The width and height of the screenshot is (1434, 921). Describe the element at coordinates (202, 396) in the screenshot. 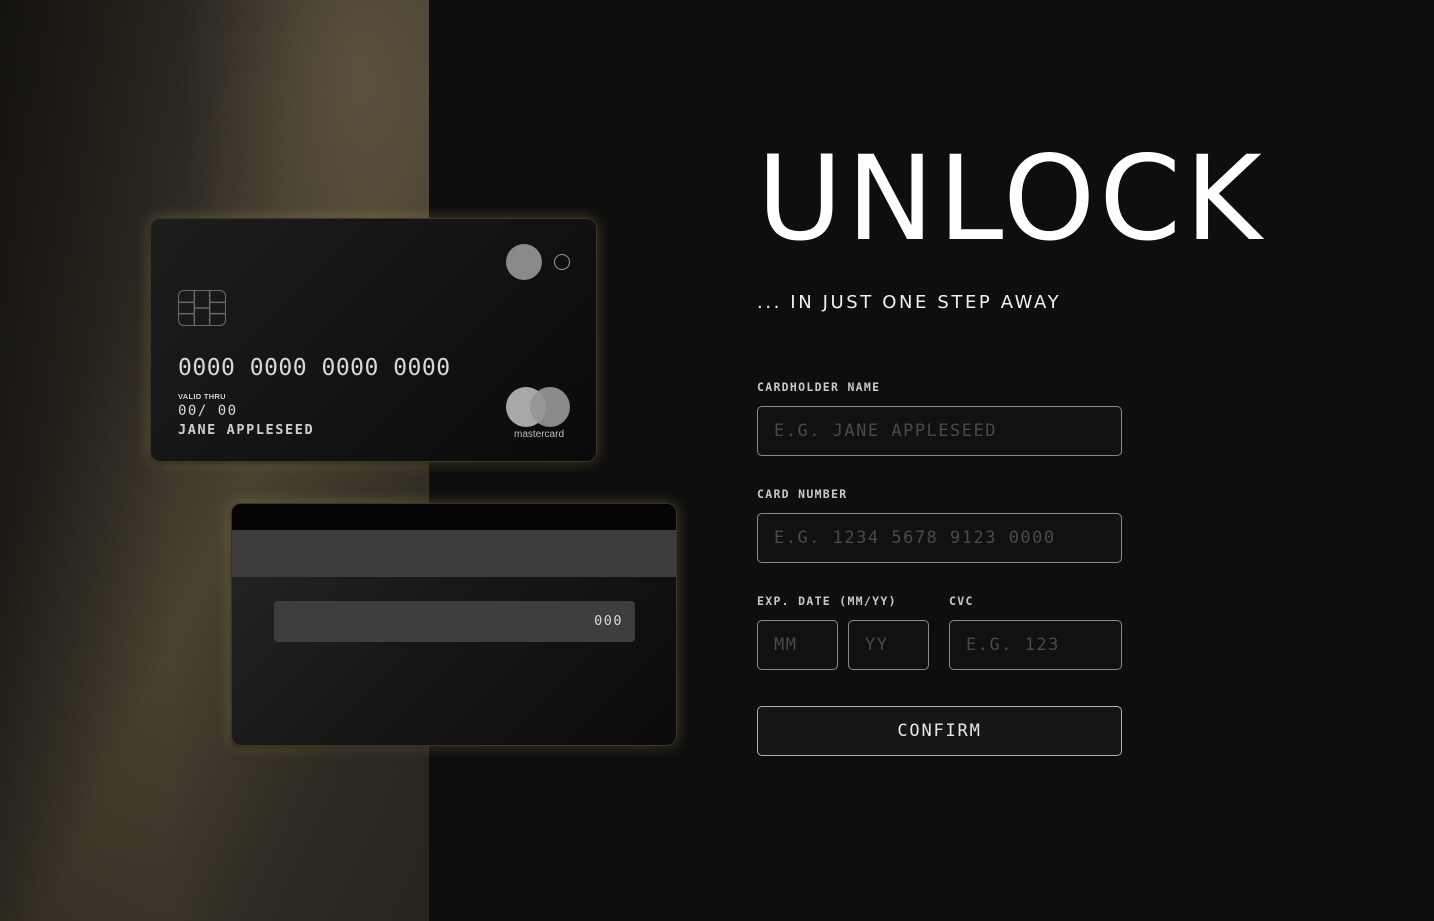

I see `valid-thru-label: VALID THRU` at that location.